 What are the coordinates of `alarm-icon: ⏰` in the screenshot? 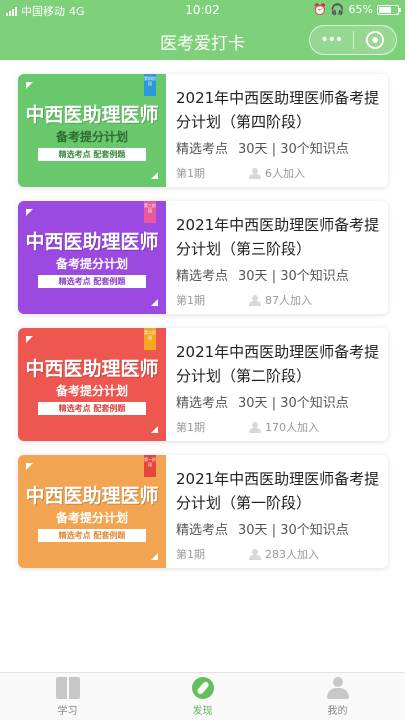 It's located at (320, 9).